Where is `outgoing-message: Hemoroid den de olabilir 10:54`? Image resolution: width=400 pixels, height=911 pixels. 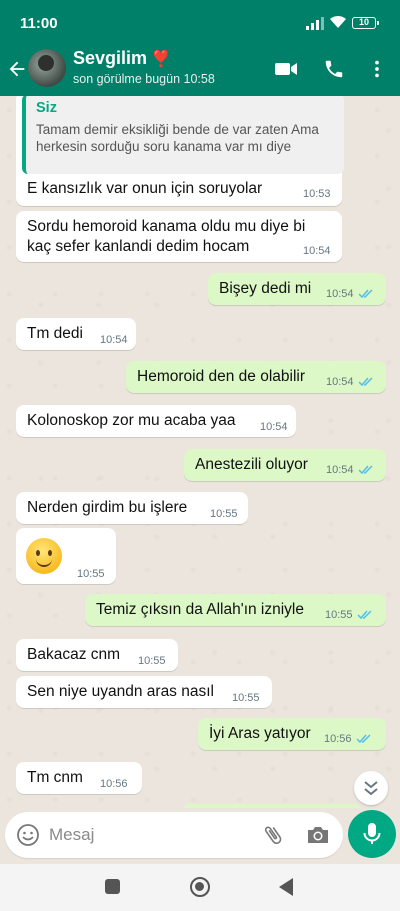
outgoing-message: Hemoroid den de olabilir 10:54 is located at coordinates (256, 377).